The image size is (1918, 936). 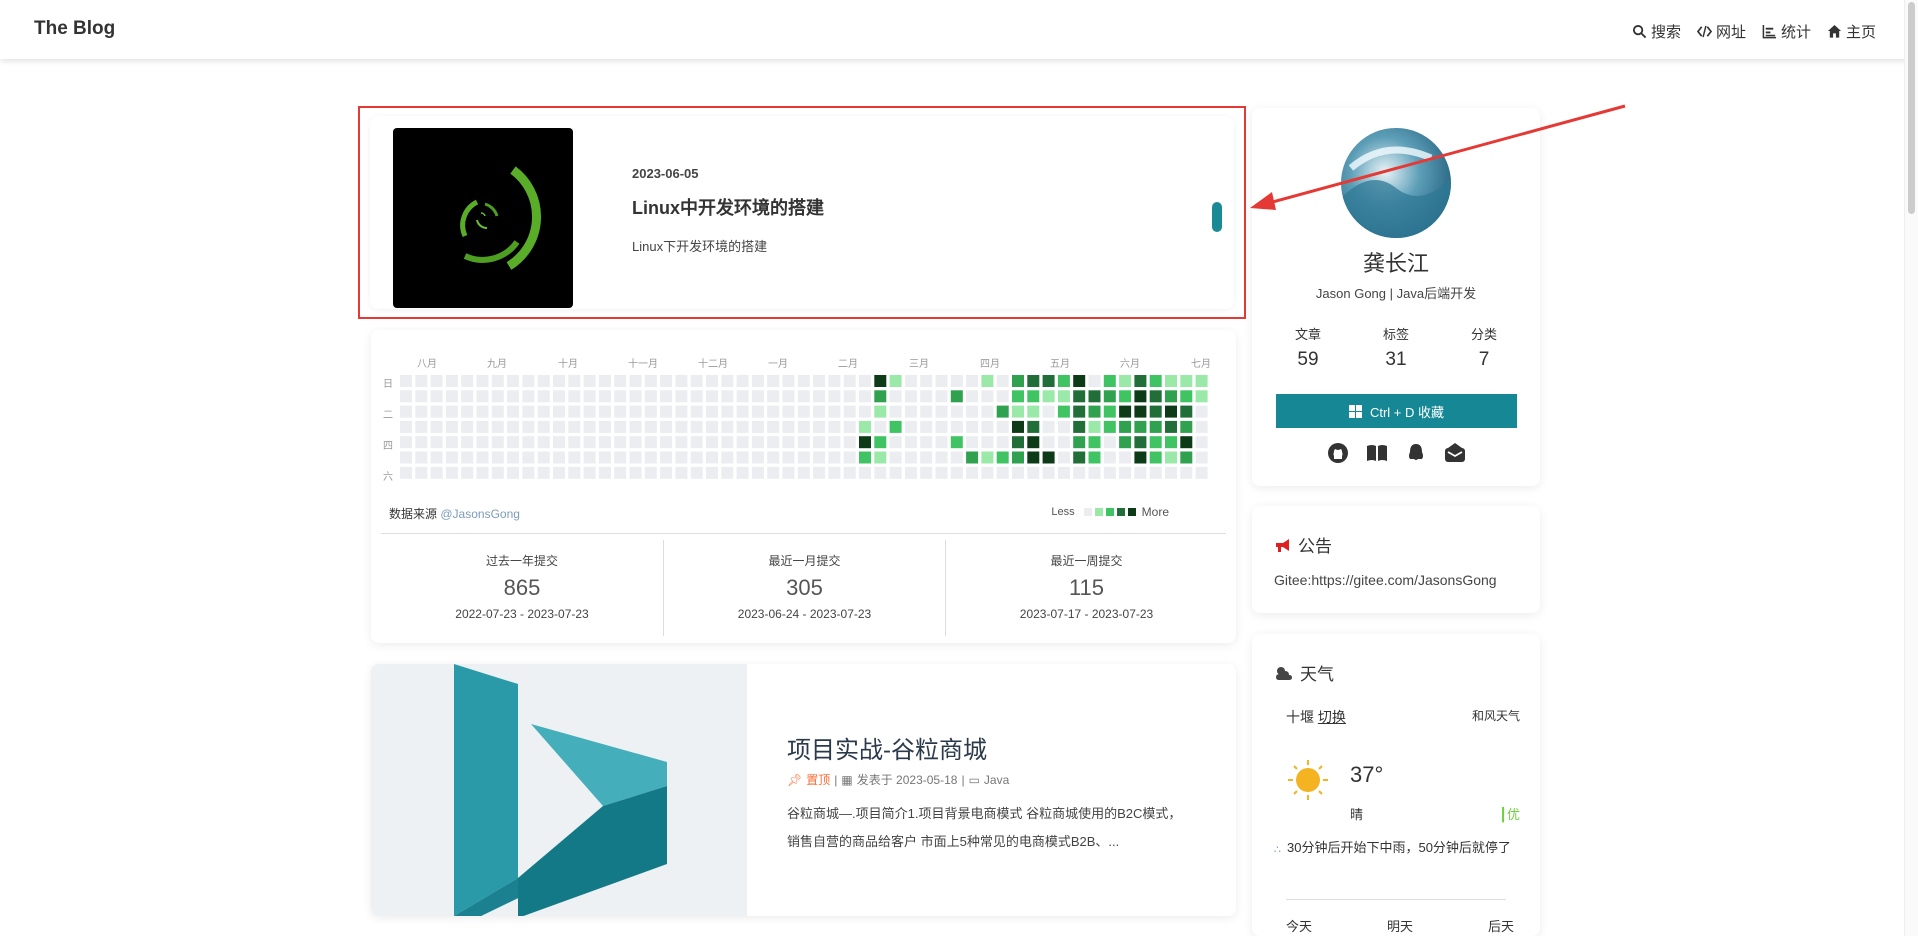 I want to click on book-icon, so click(x=1377, y=453).